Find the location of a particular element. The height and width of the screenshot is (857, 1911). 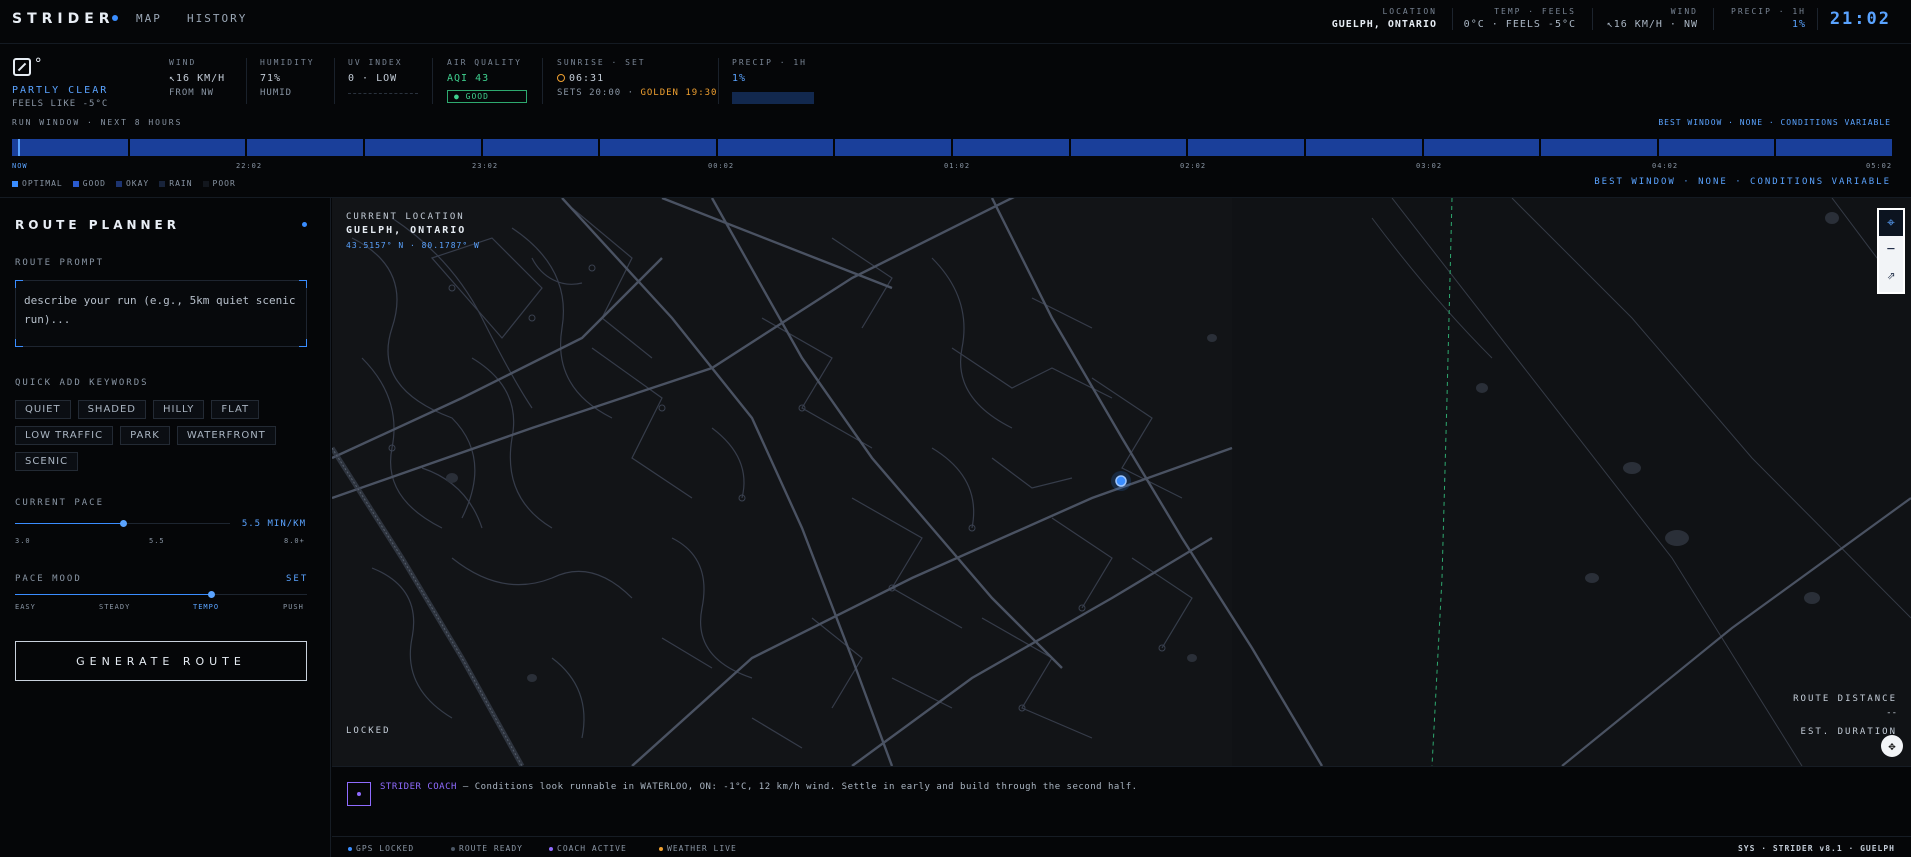

status-item: ROUTE READY is located at coordinates (487, 848).